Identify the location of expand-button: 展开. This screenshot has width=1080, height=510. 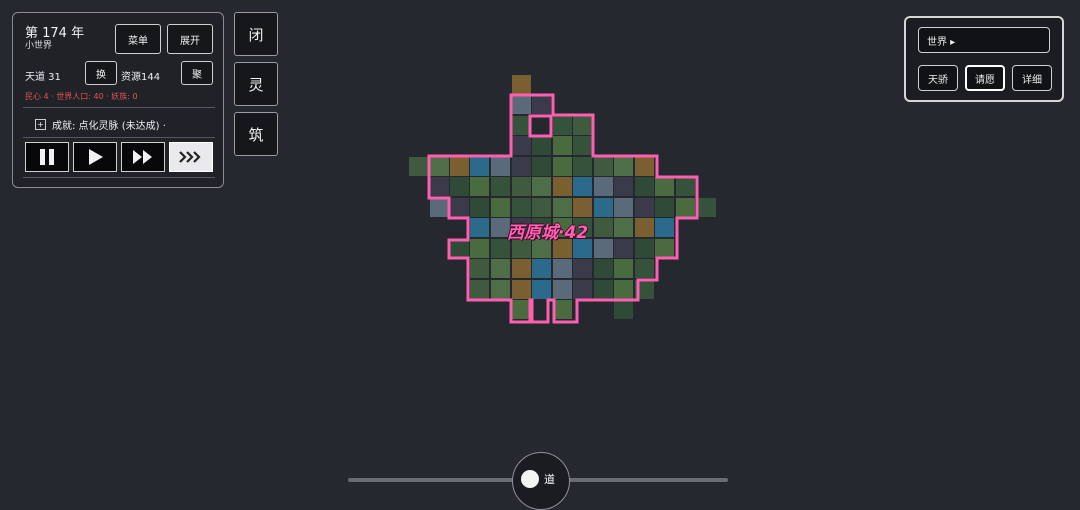
(190, 39).